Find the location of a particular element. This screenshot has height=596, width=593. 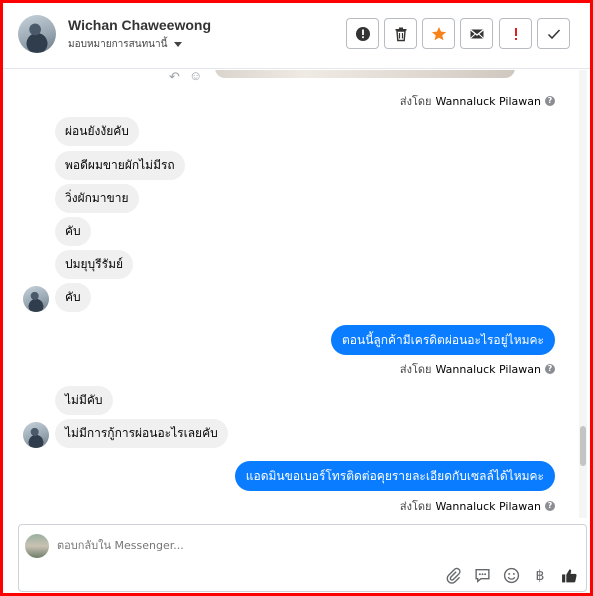

caret-down-icon is located at coordinates (178, 44).